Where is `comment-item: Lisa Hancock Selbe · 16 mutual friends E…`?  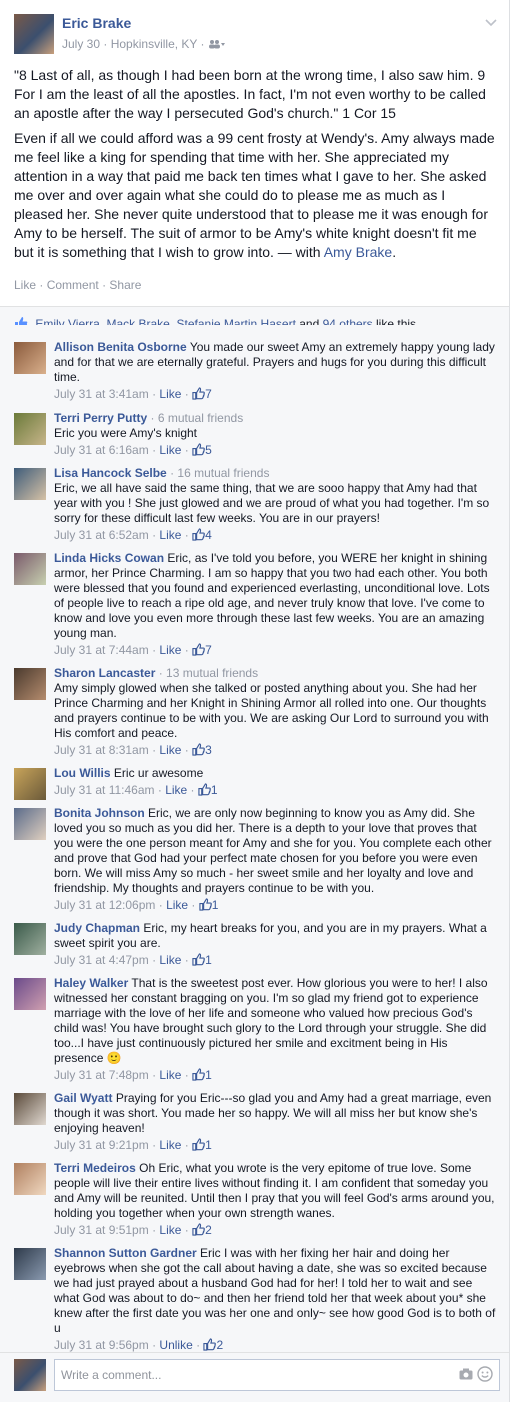
comment-item: Lisa Hancock Selbe · 16 mutual friends E… is located at coordinates (254, 503).